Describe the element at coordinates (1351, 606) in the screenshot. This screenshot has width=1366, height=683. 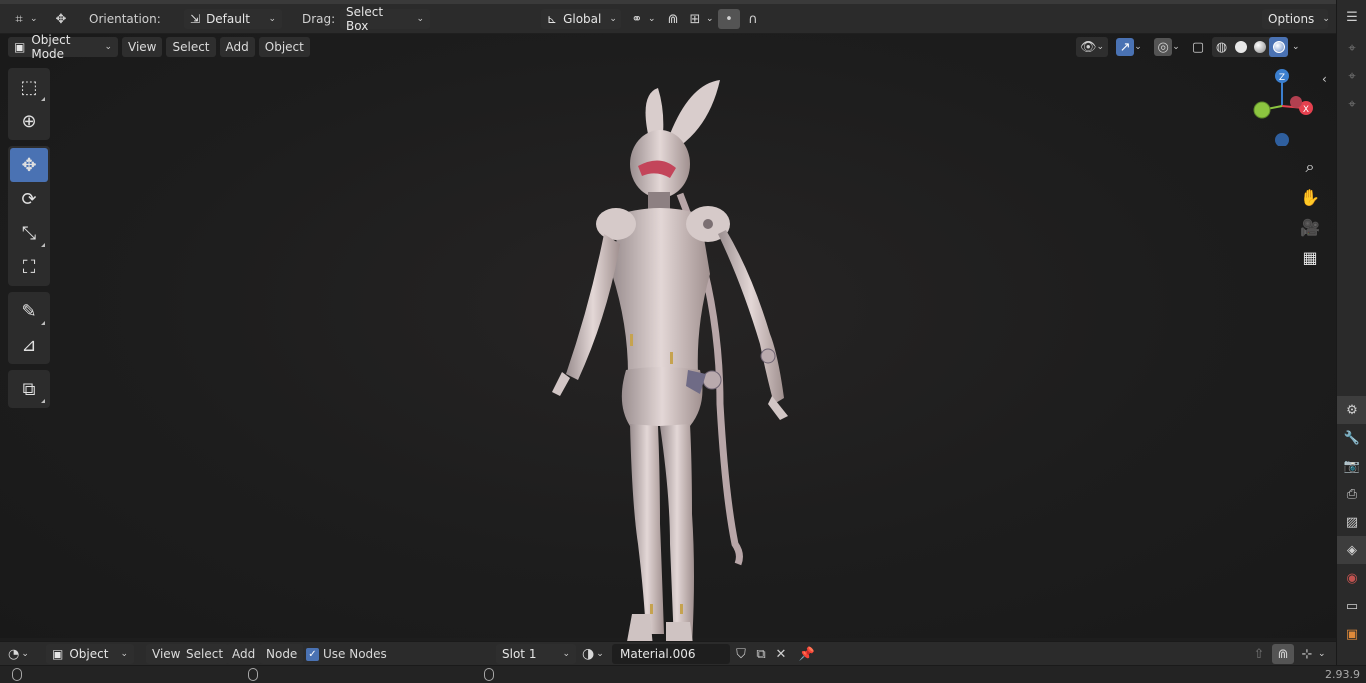
I see `tab-collection: ▭` at that location.